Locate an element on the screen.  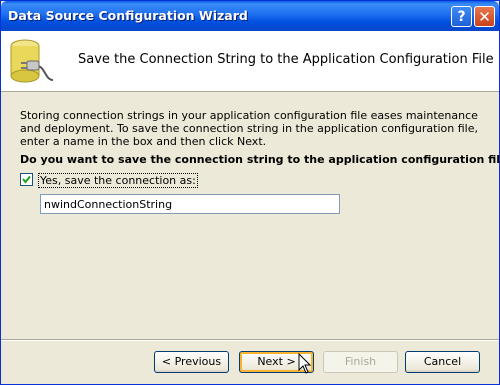
mouse-cursor-icon is located at coordinates (305, 363).